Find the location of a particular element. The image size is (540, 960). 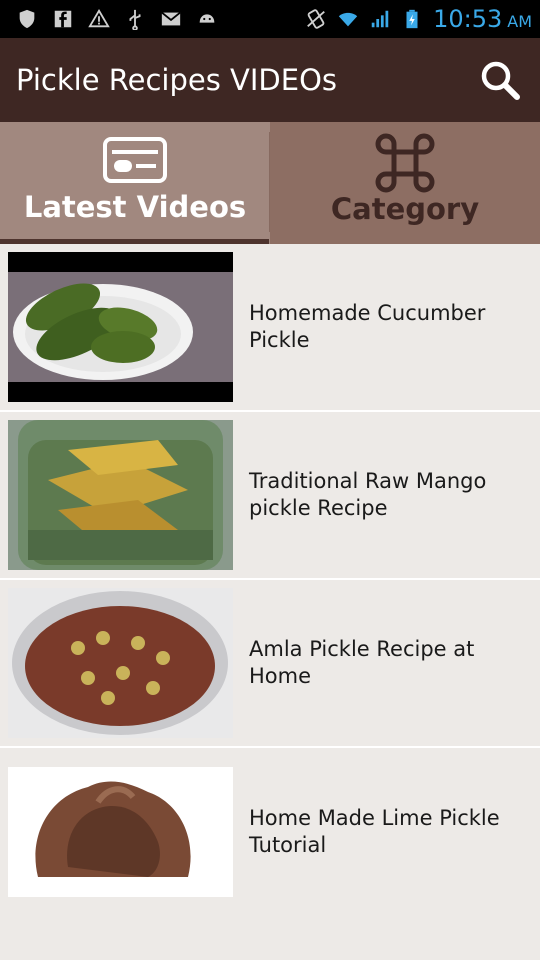

tab-category: Category is located at coordinates (405, 183).